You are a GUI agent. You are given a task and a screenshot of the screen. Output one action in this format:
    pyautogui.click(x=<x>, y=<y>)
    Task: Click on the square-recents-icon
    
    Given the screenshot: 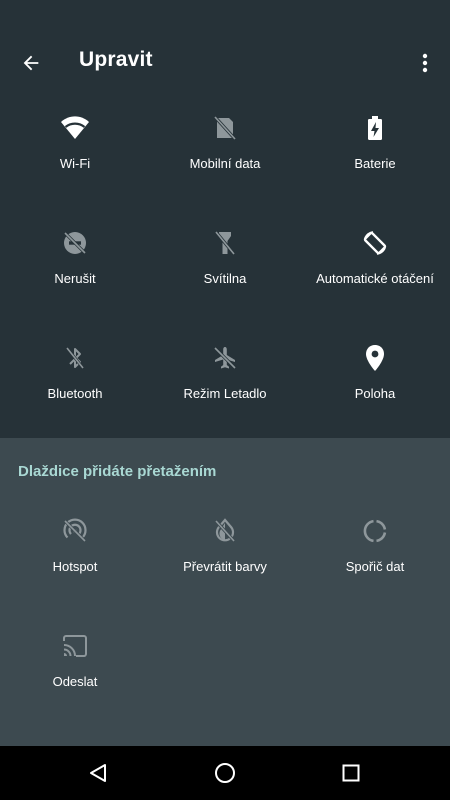 What is the action you would take?
    pyautogui.click(x=351, y=773)
    